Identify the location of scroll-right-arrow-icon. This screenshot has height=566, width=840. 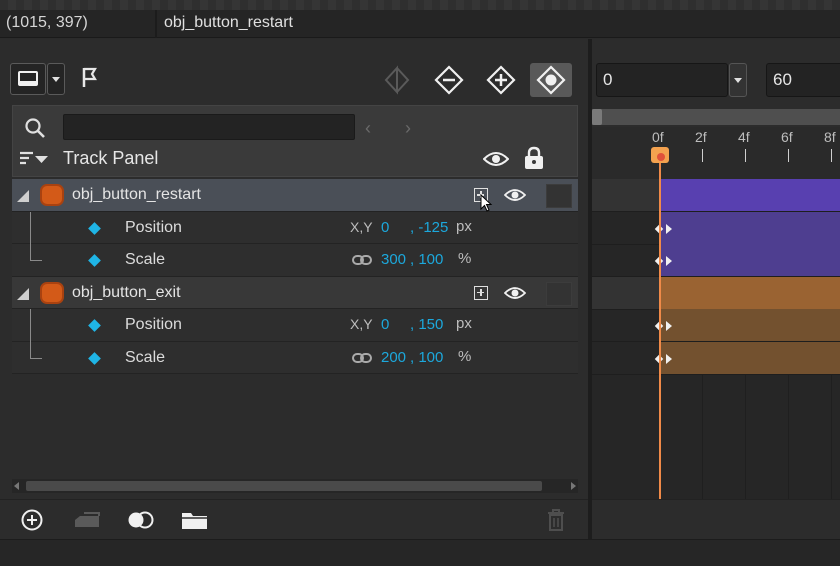
(573, 486).